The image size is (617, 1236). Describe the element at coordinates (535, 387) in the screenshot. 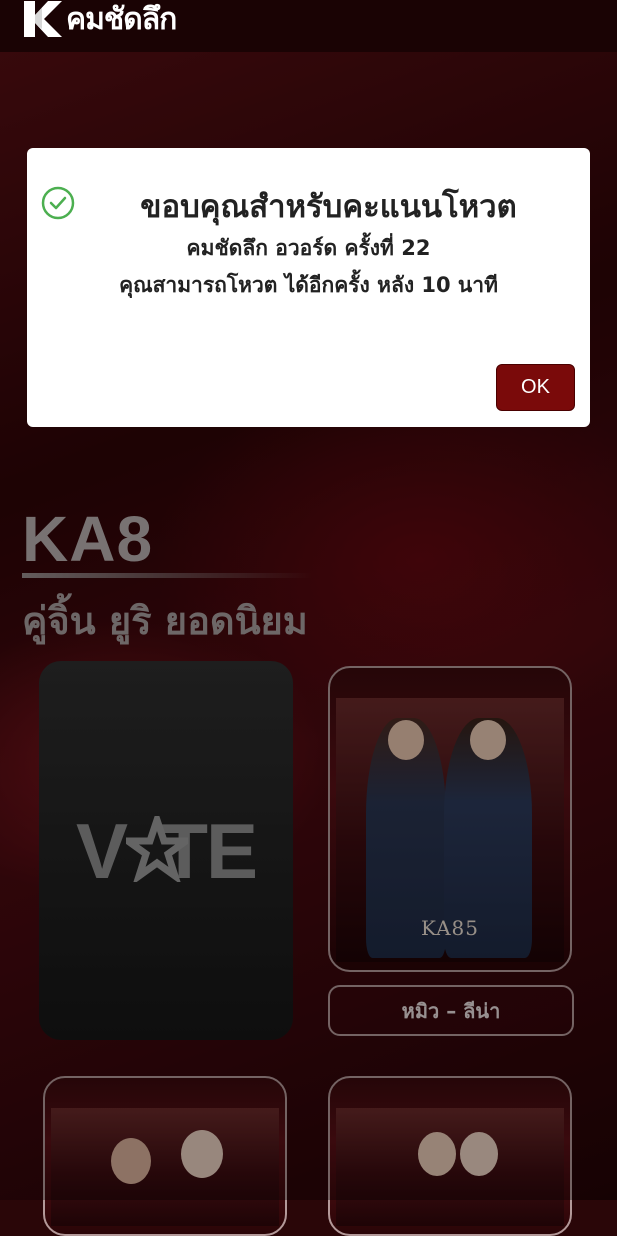

I see `ok-button: OK` at that location.